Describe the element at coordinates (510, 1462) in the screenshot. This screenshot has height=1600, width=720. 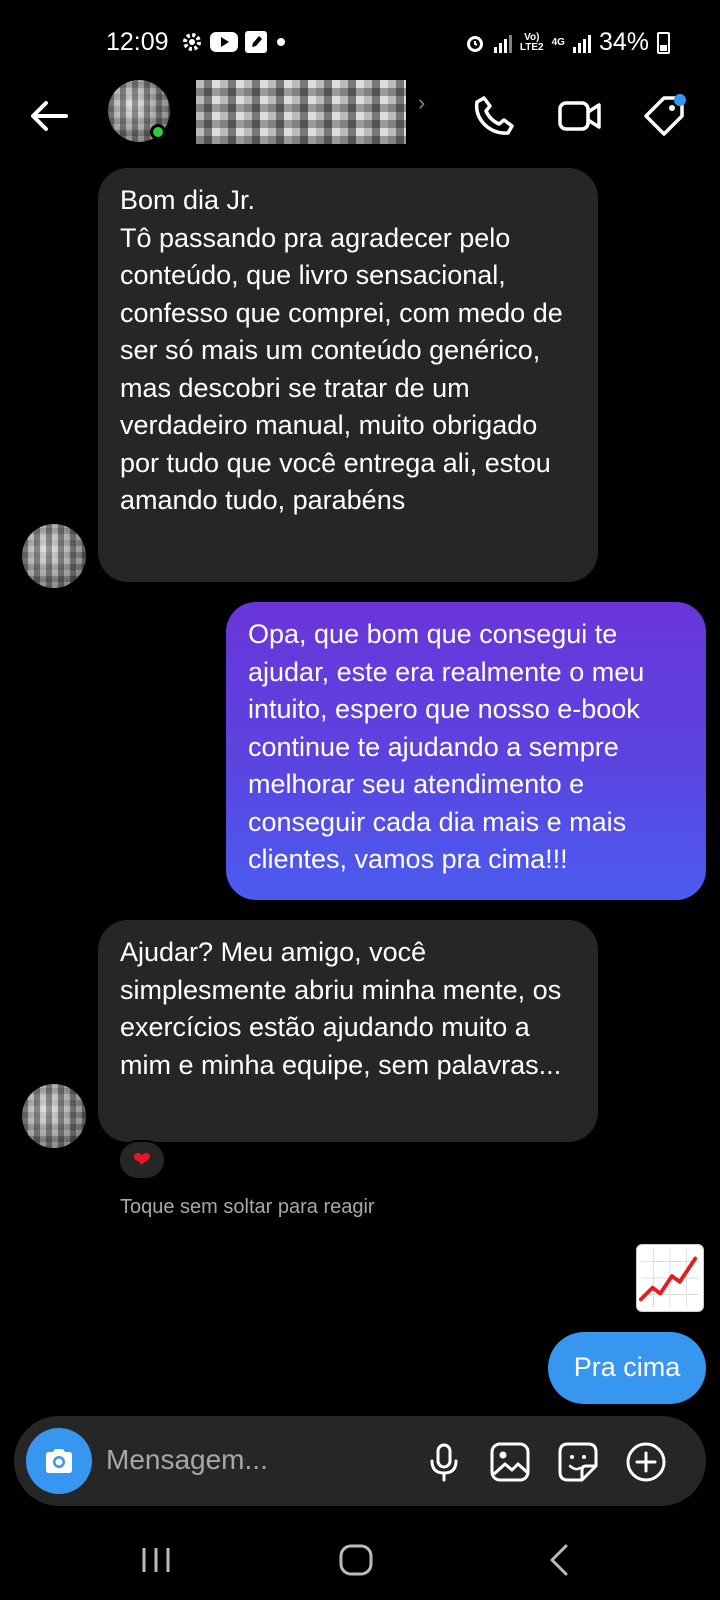
I see `image-icon` at that location.